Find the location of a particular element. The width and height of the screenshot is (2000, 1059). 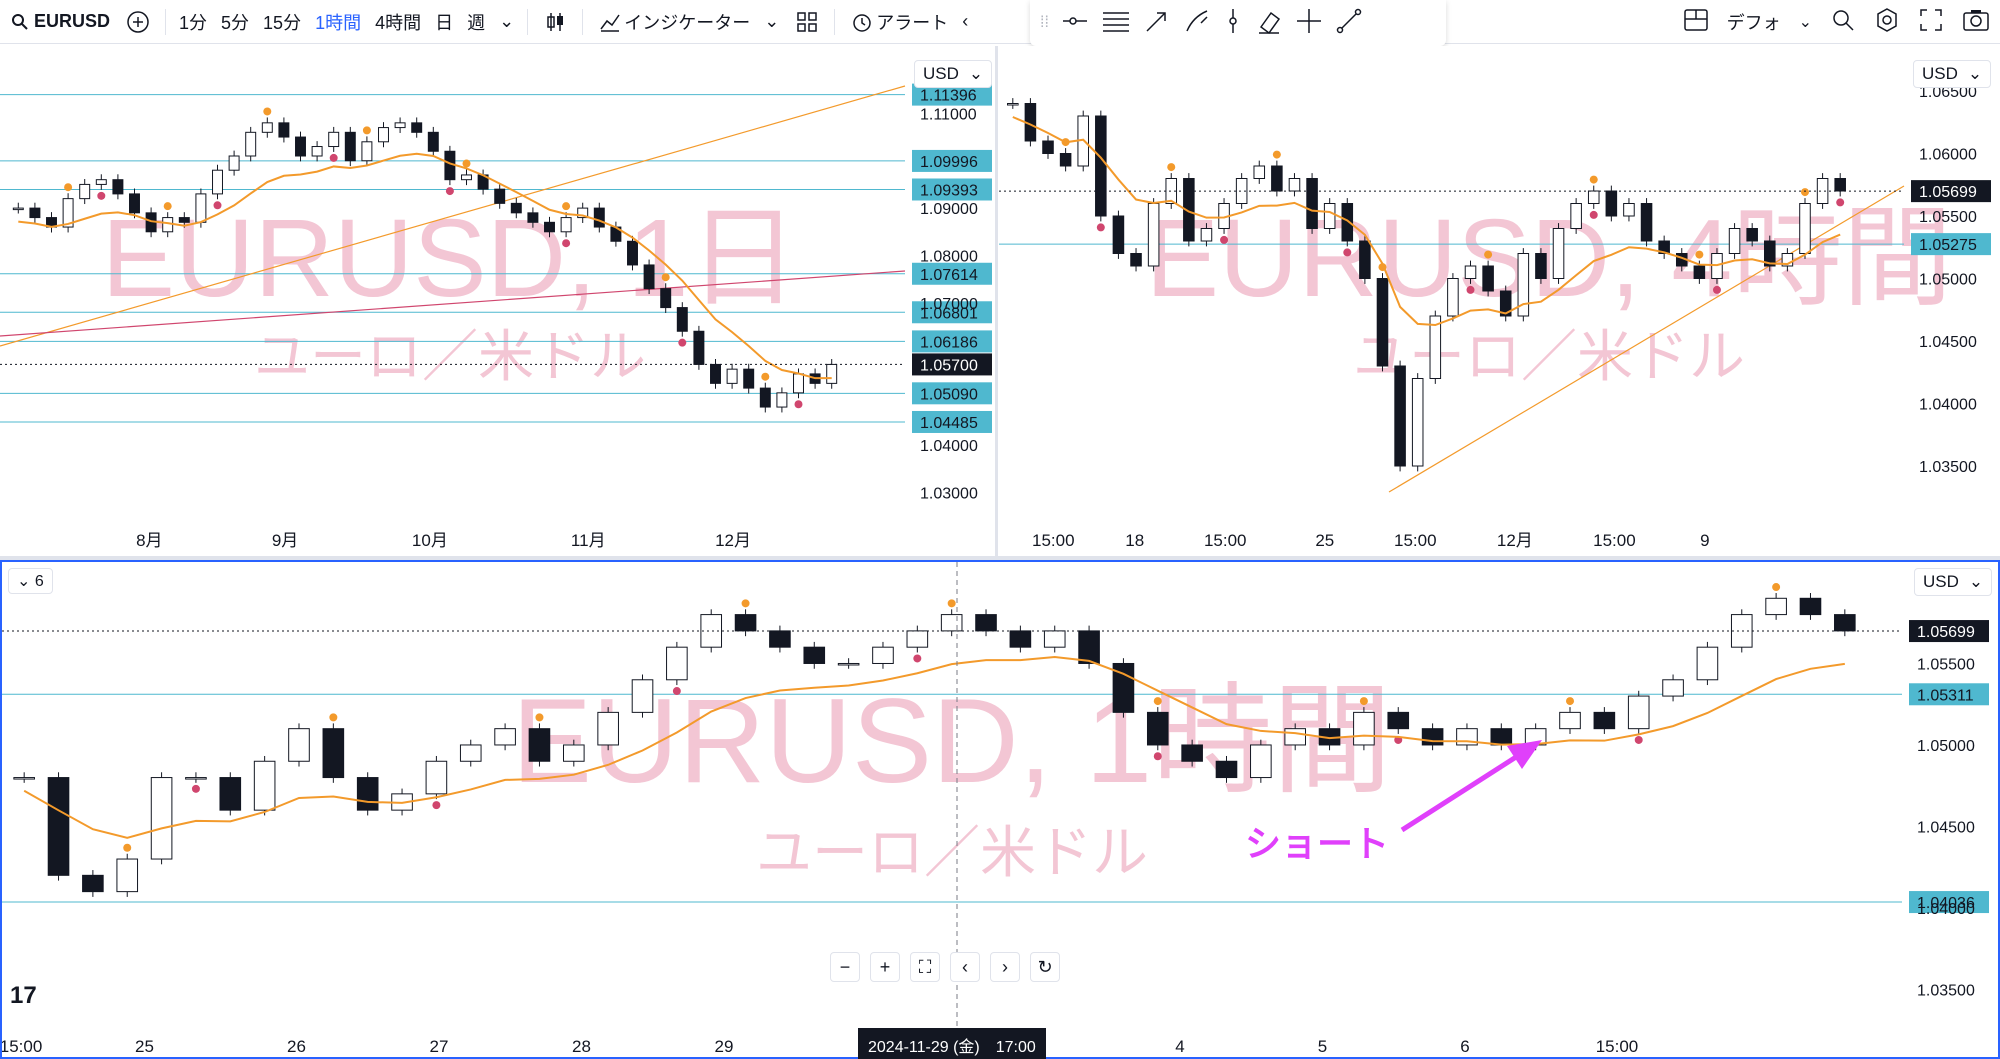

zoom-in-button: + is located at coordinates (885, 967).